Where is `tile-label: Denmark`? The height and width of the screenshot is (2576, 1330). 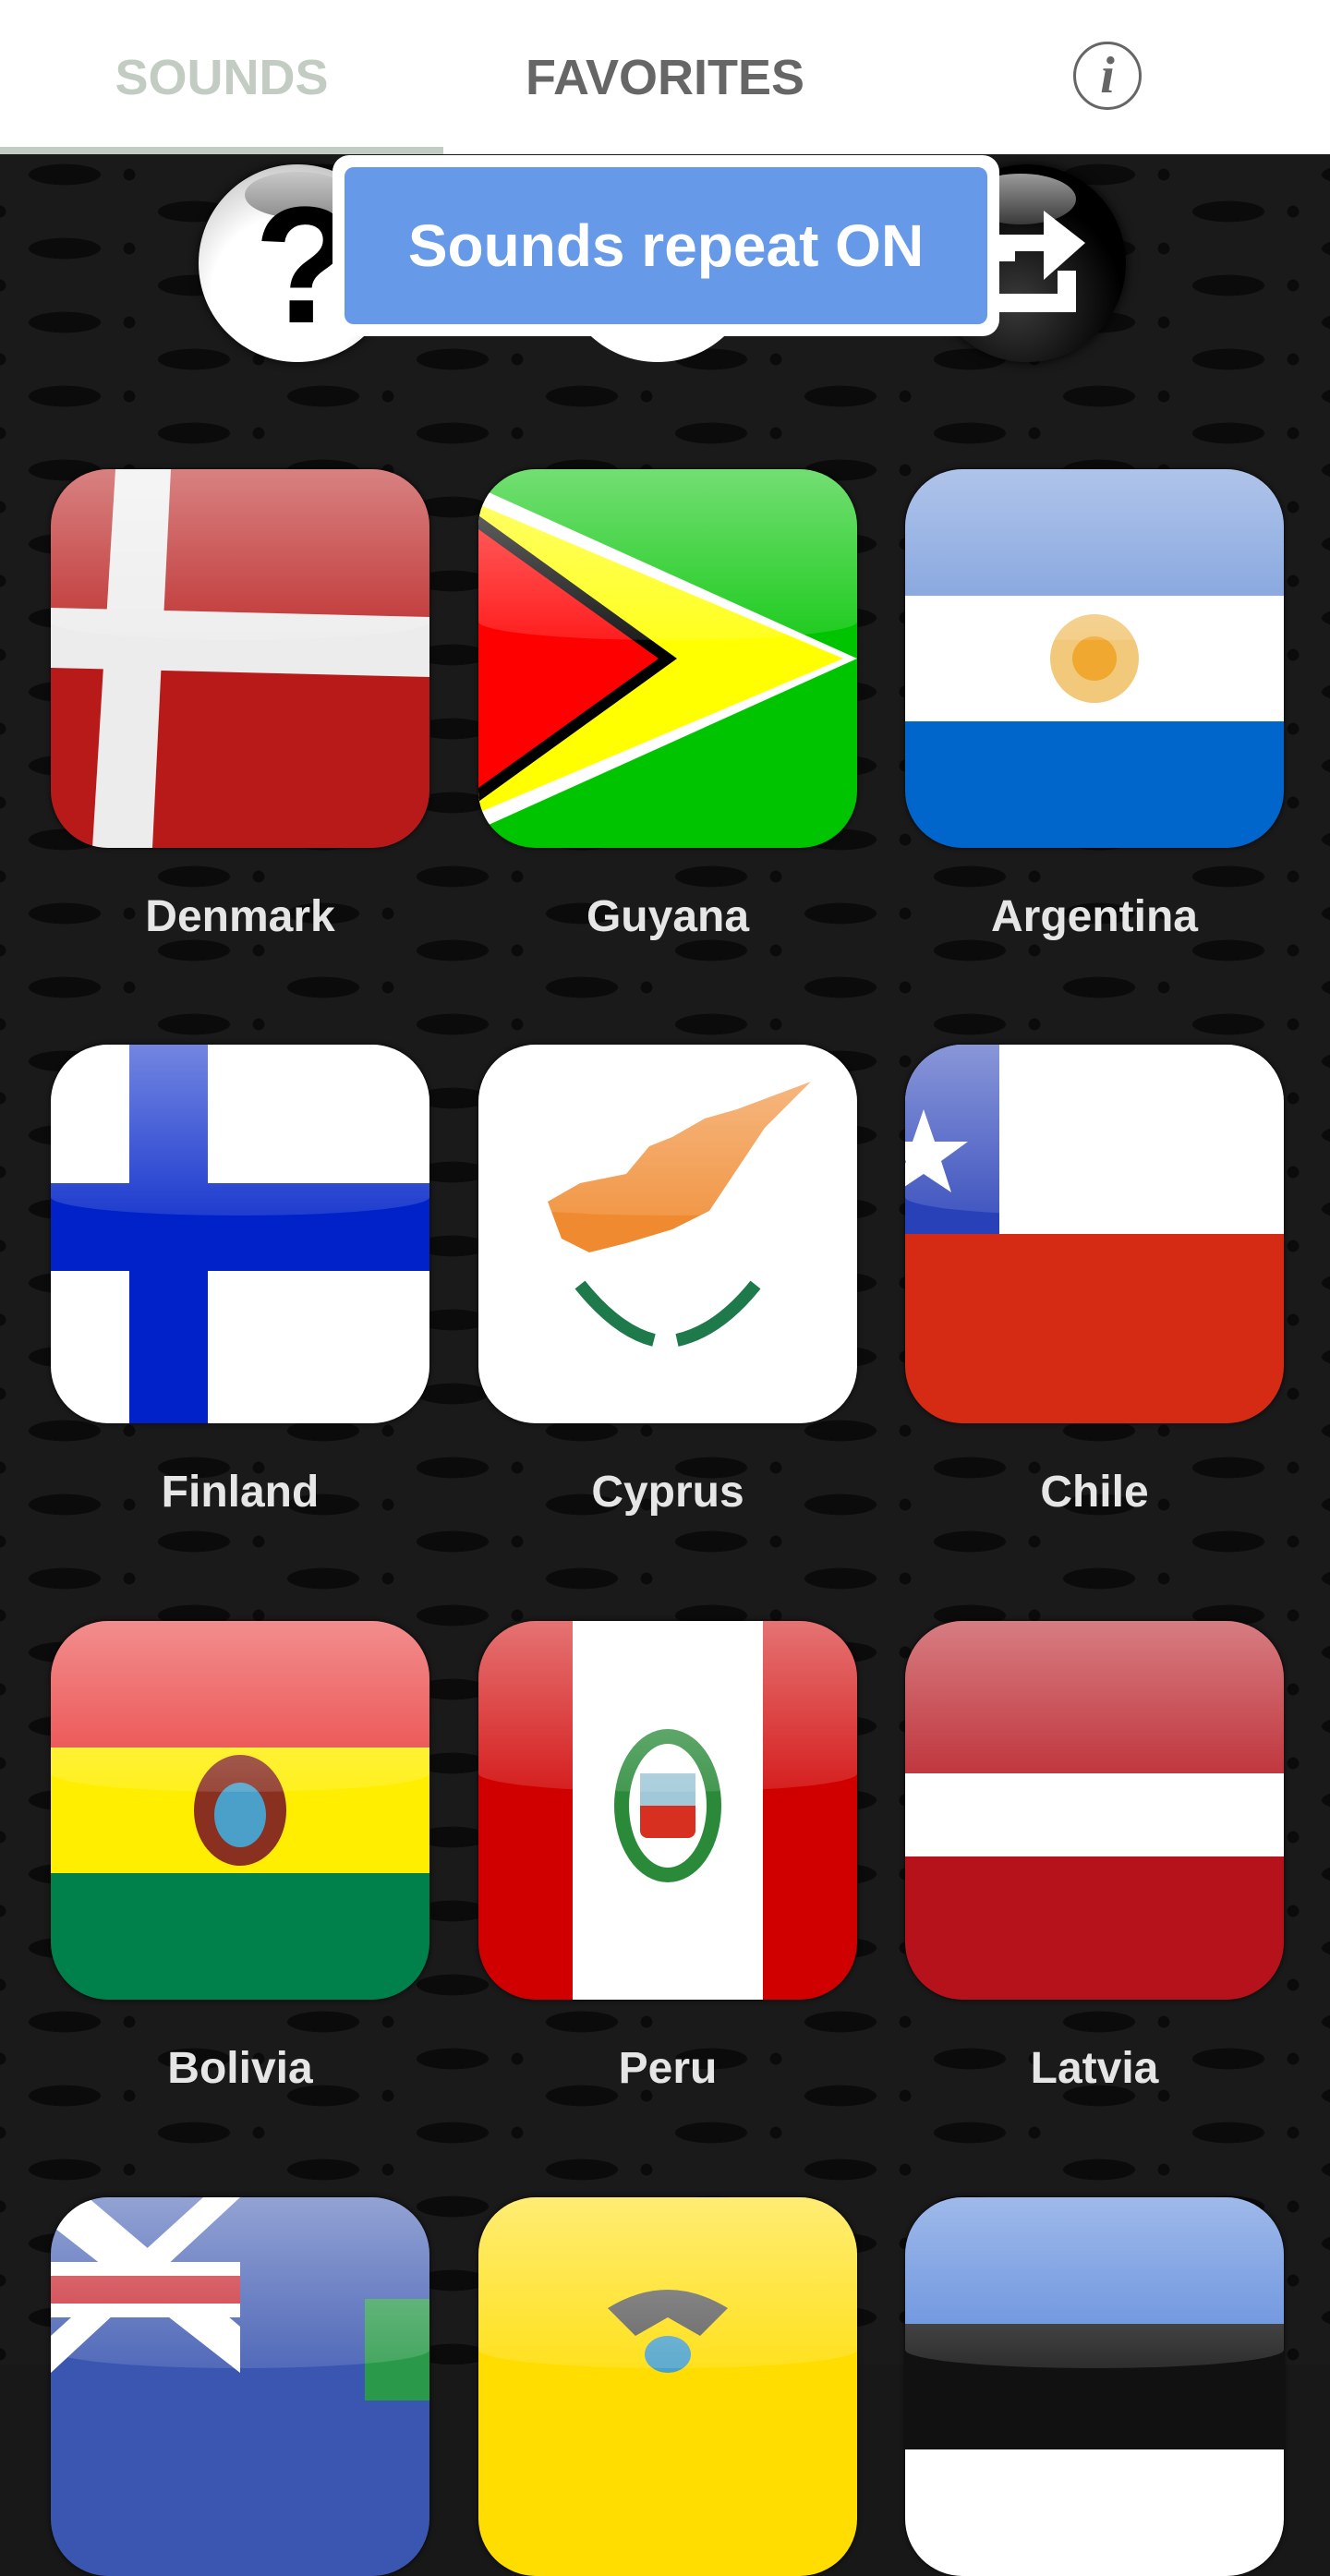 tile-label: Denmark is located at coordinates (240, 916).